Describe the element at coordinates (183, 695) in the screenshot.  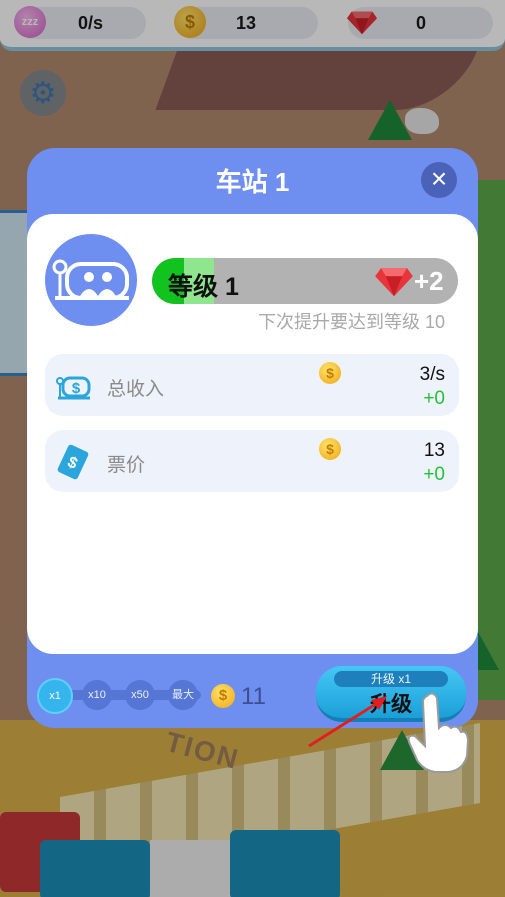
I see `multiplier-max-button: 最大` at that location.